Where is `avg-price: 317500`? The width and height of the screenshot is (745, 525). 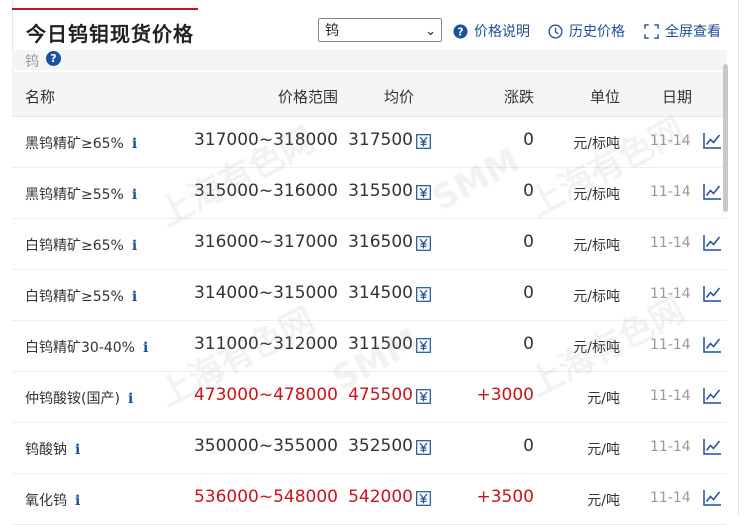 avg-price: 317500 is located at coordinates (380, 140).